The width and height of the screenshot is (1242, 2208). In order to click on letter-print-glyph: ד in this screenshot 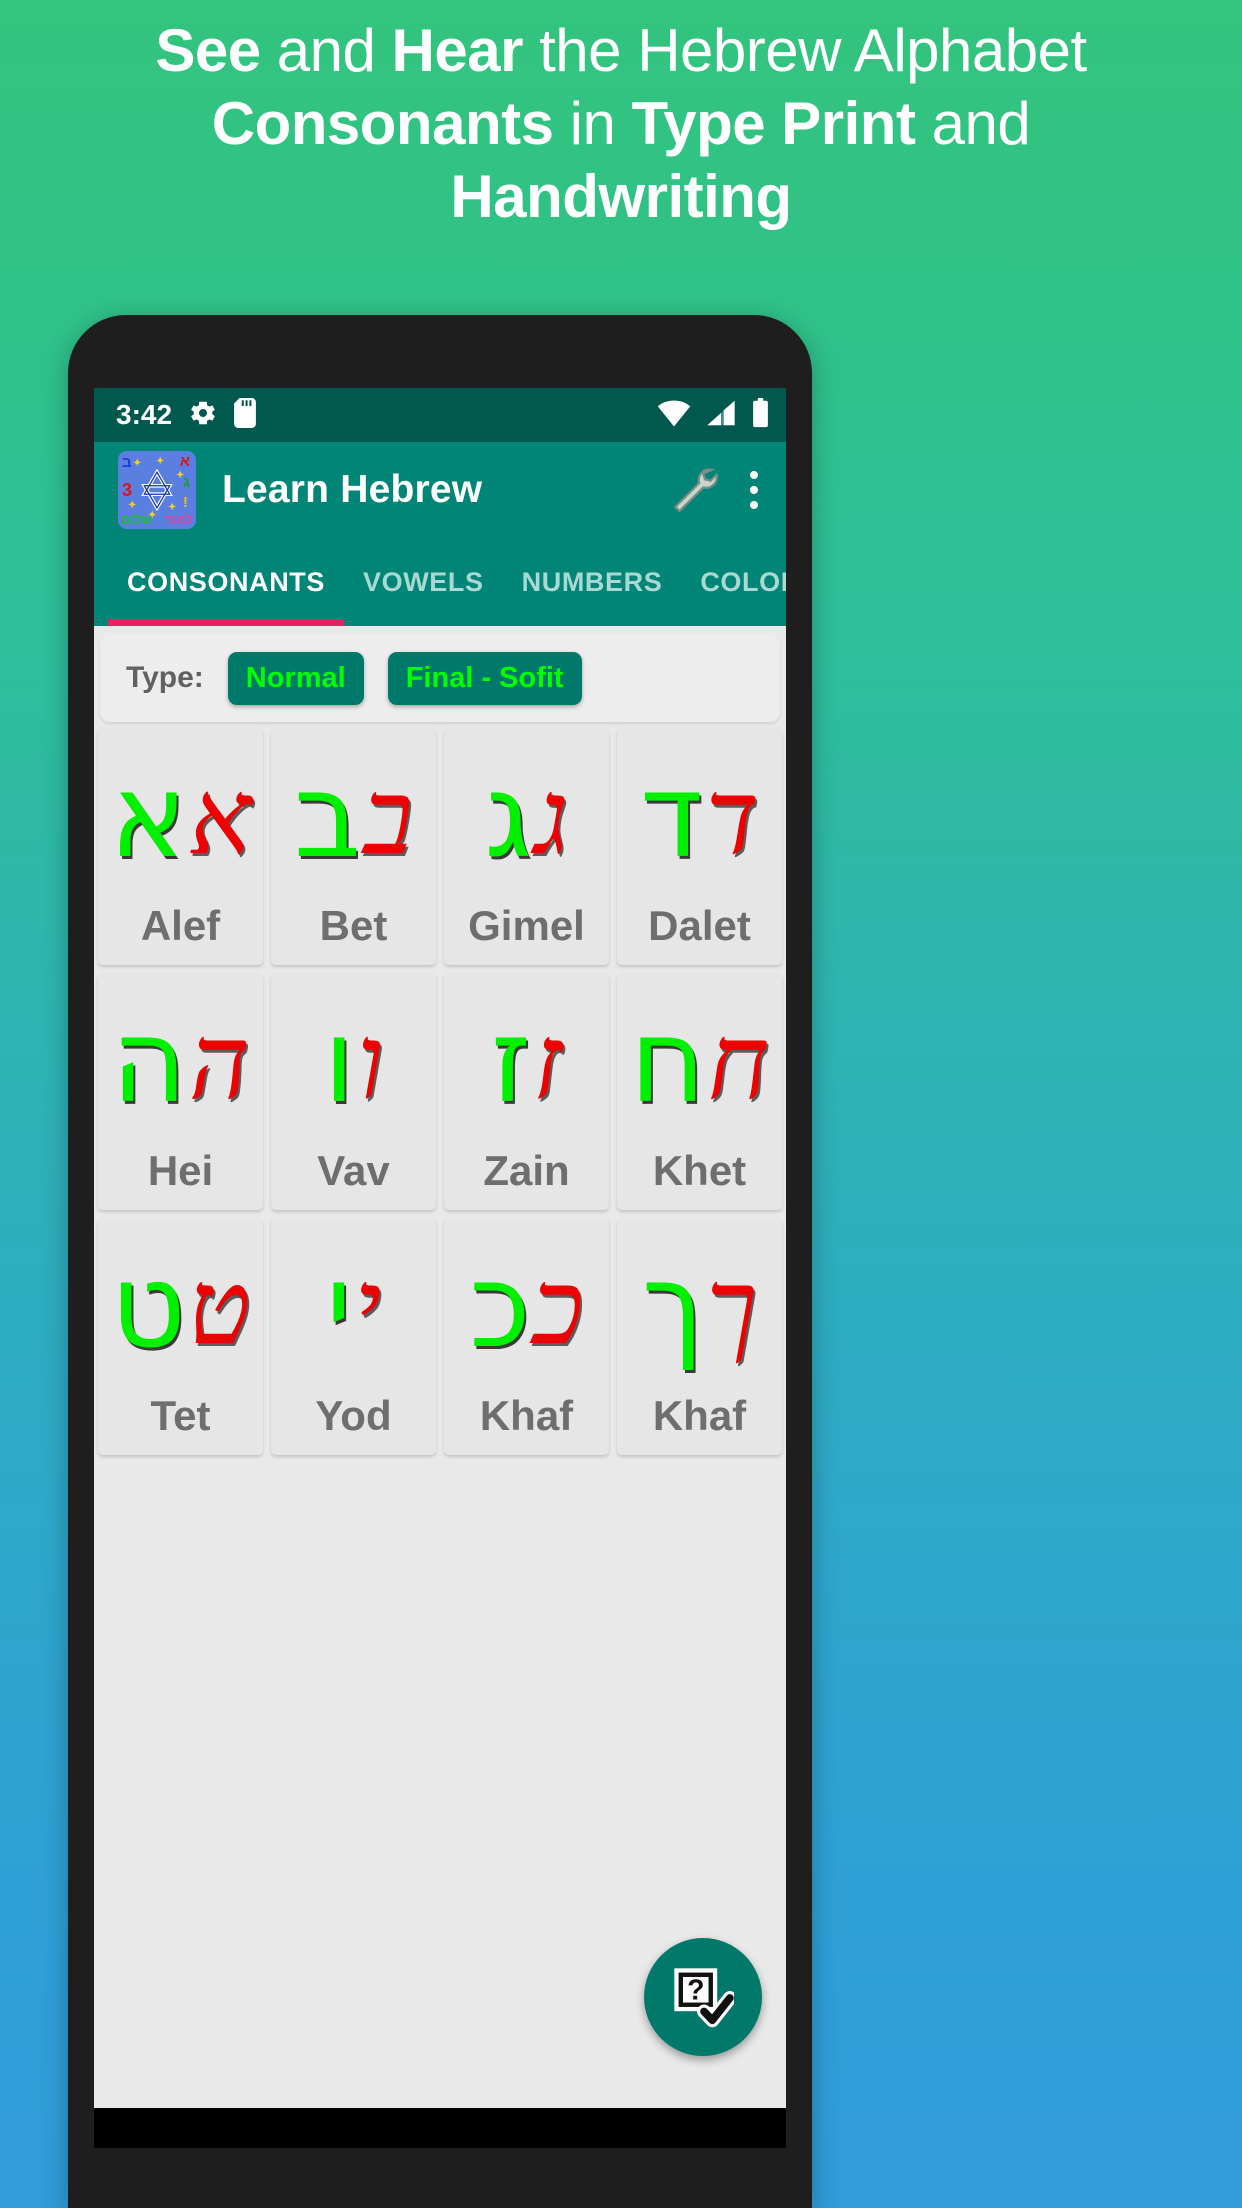, I will do `click(671, 816)`.